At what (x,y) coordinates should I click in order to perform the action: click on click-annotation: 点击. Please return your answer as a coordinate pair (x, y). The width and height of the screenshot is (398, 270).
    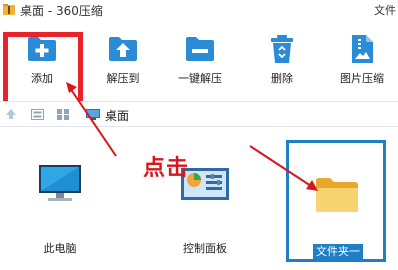
    Looking at the image, I should click on (166, 168).